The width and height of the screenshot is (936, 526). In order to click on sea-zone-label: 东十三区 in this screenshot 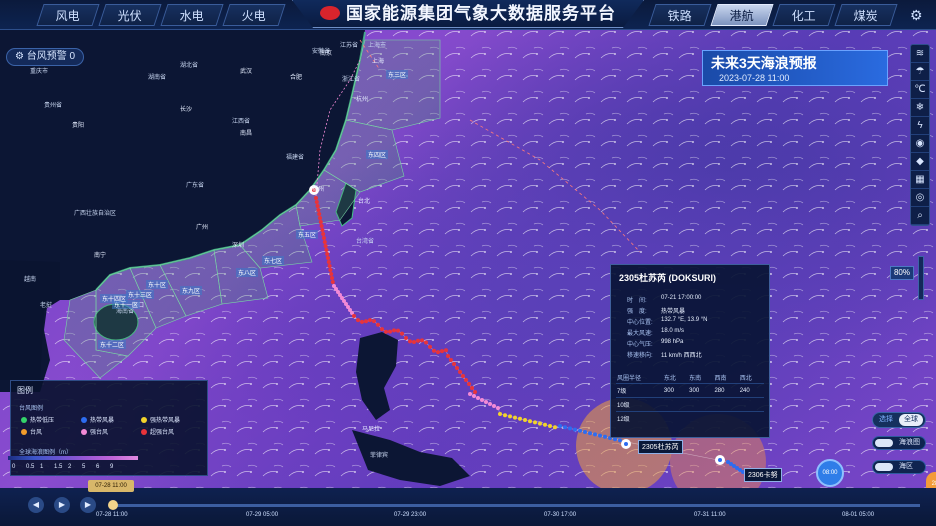, I will do `click(140, 294)`.